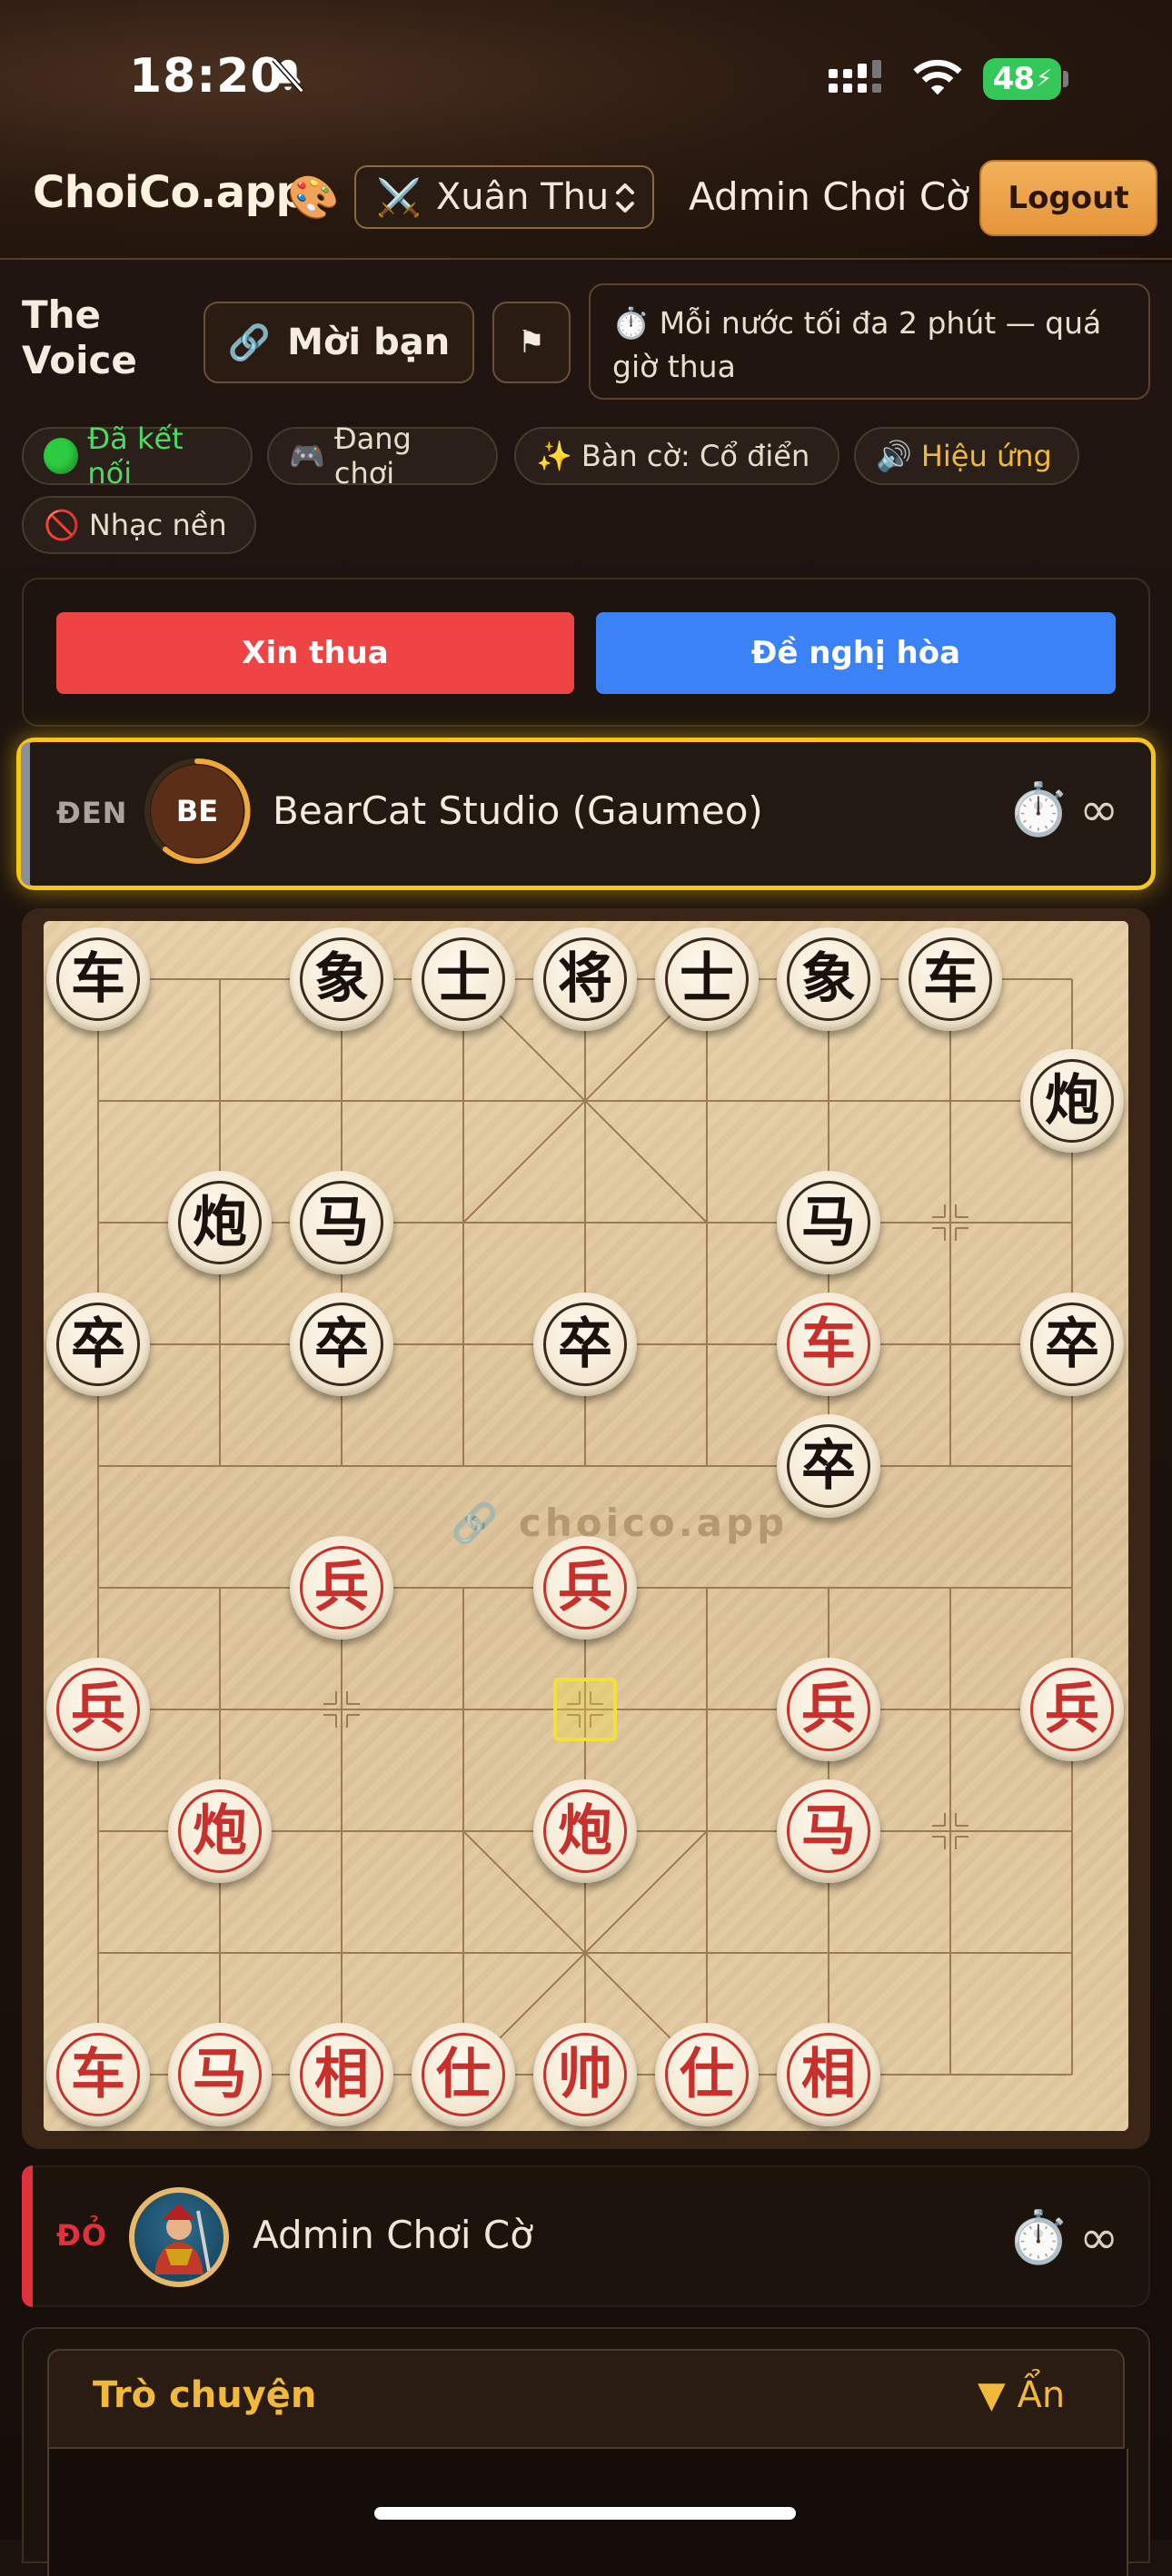 The image size is (1172, 2576). Describe the element at coordinates (585, 2513) in the screenshot. I see `home-indicator` at that location.